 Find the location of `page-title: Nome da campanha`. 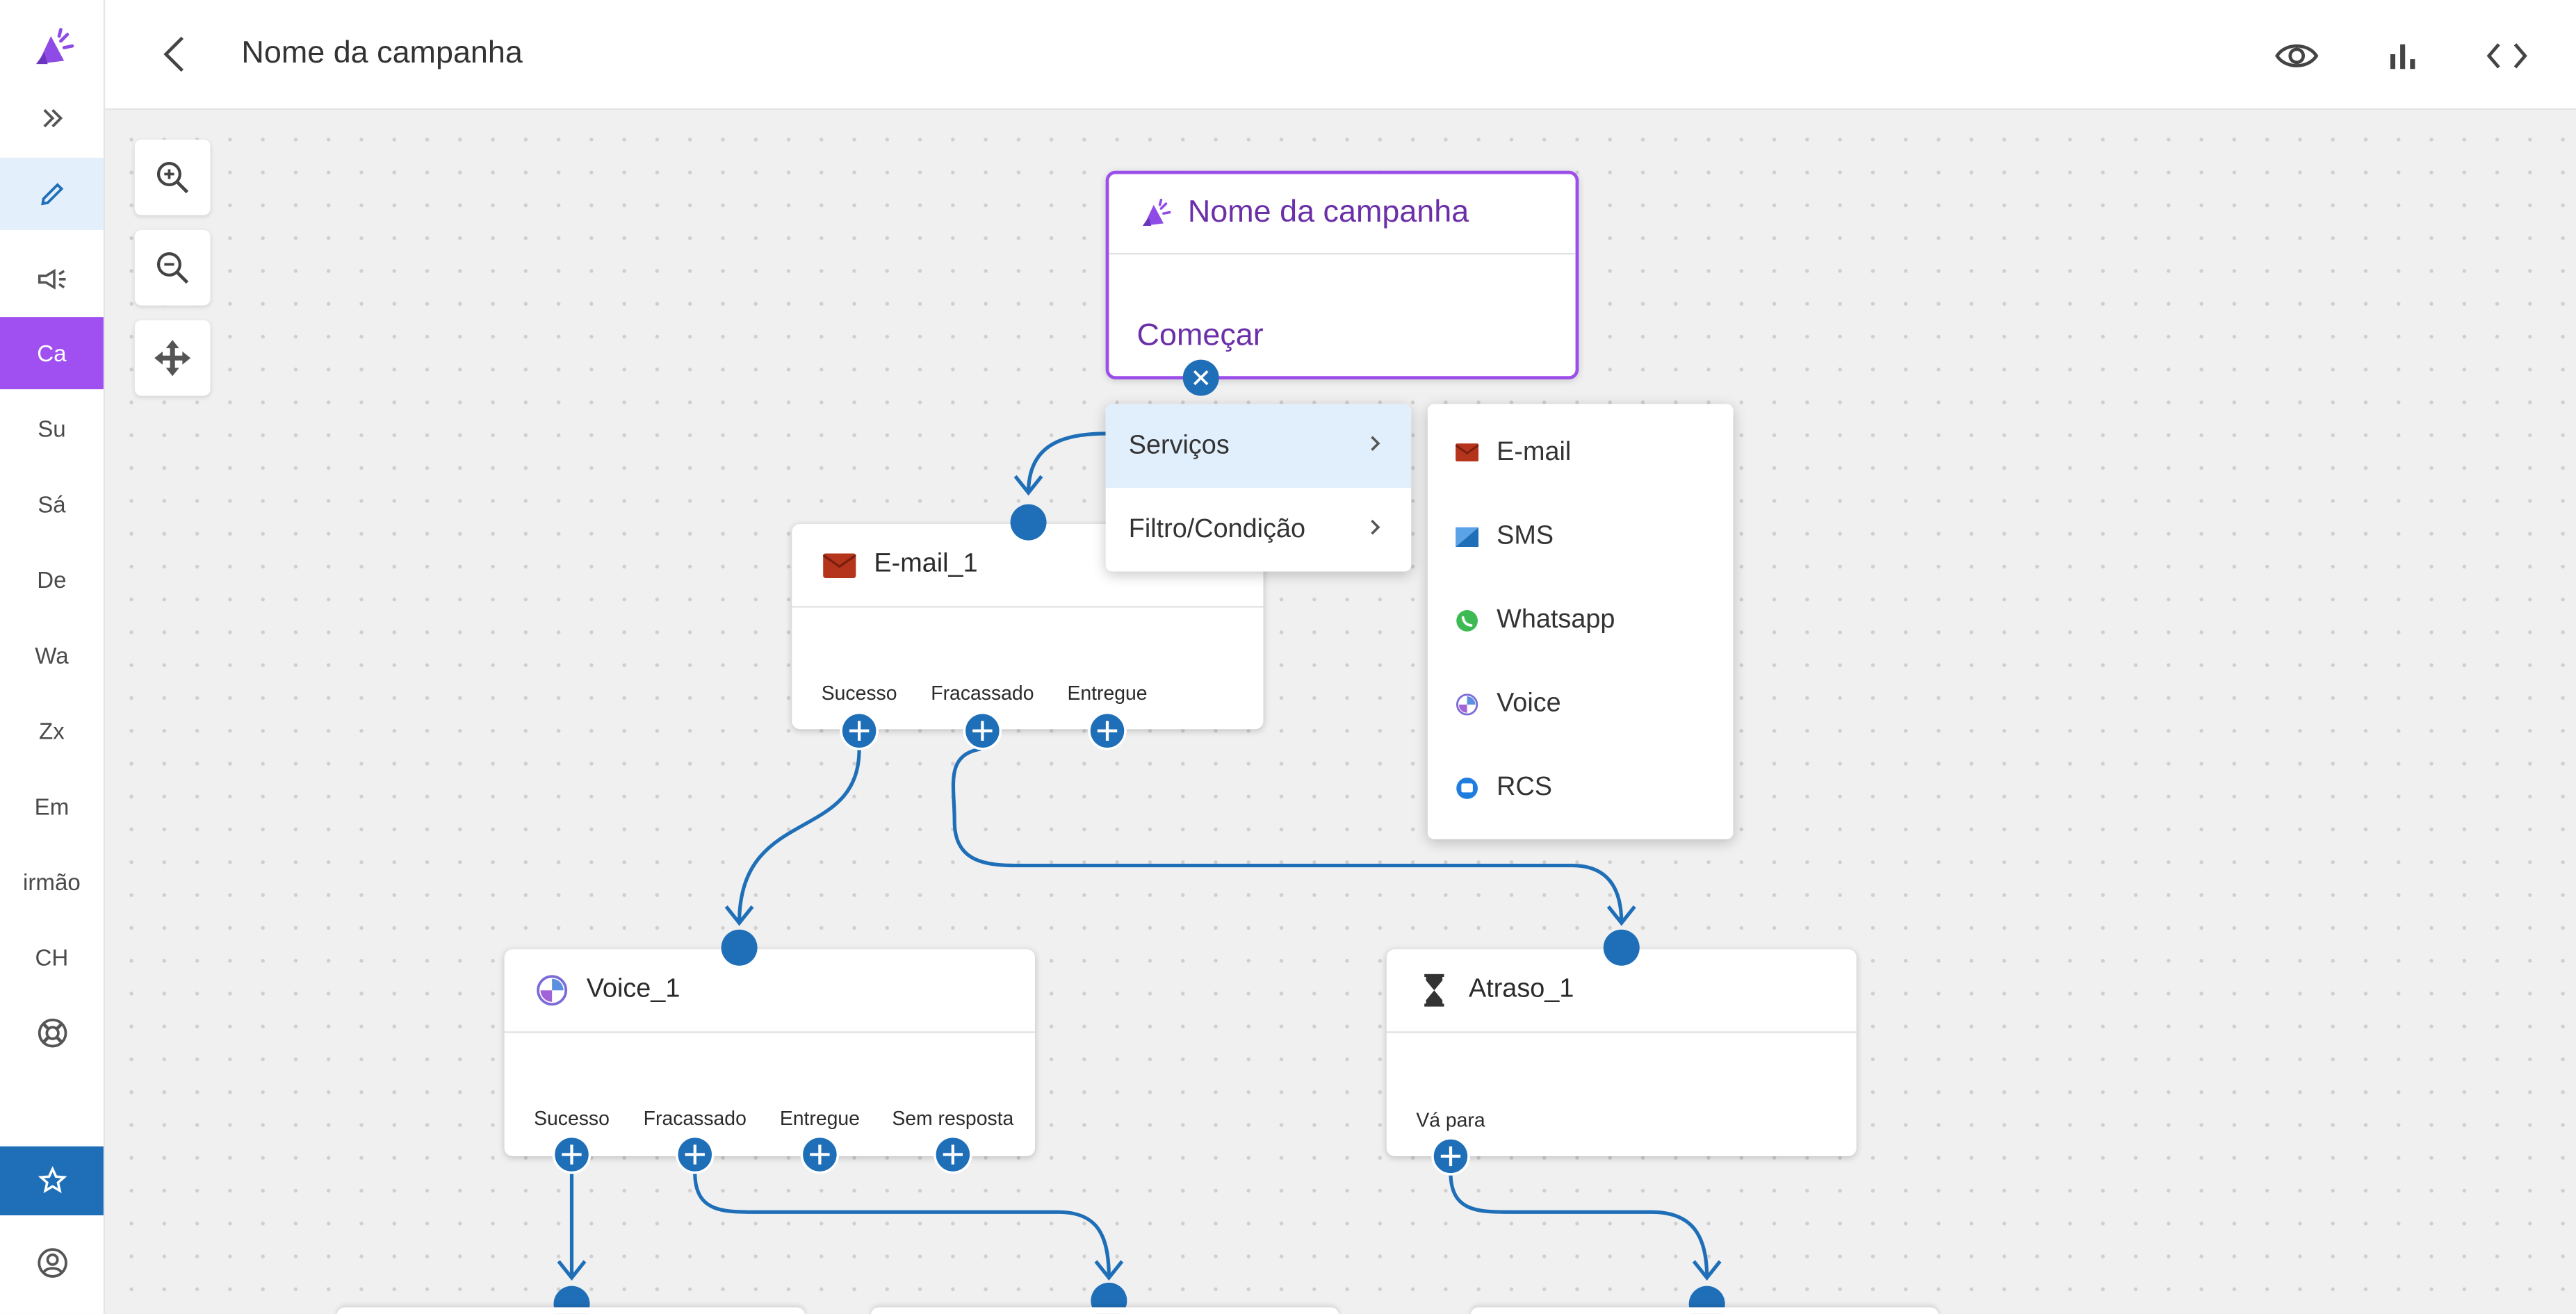

page-title: Nome da campanha is located at coordinates (382, 53).